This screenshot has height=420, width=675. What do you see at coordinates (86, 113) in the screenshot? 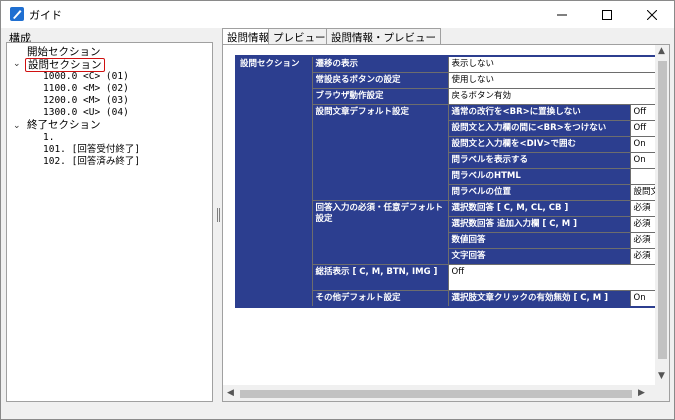
I see `tree-item-question: 1300.0 <U> (04)` at bounding box center [86, 113].